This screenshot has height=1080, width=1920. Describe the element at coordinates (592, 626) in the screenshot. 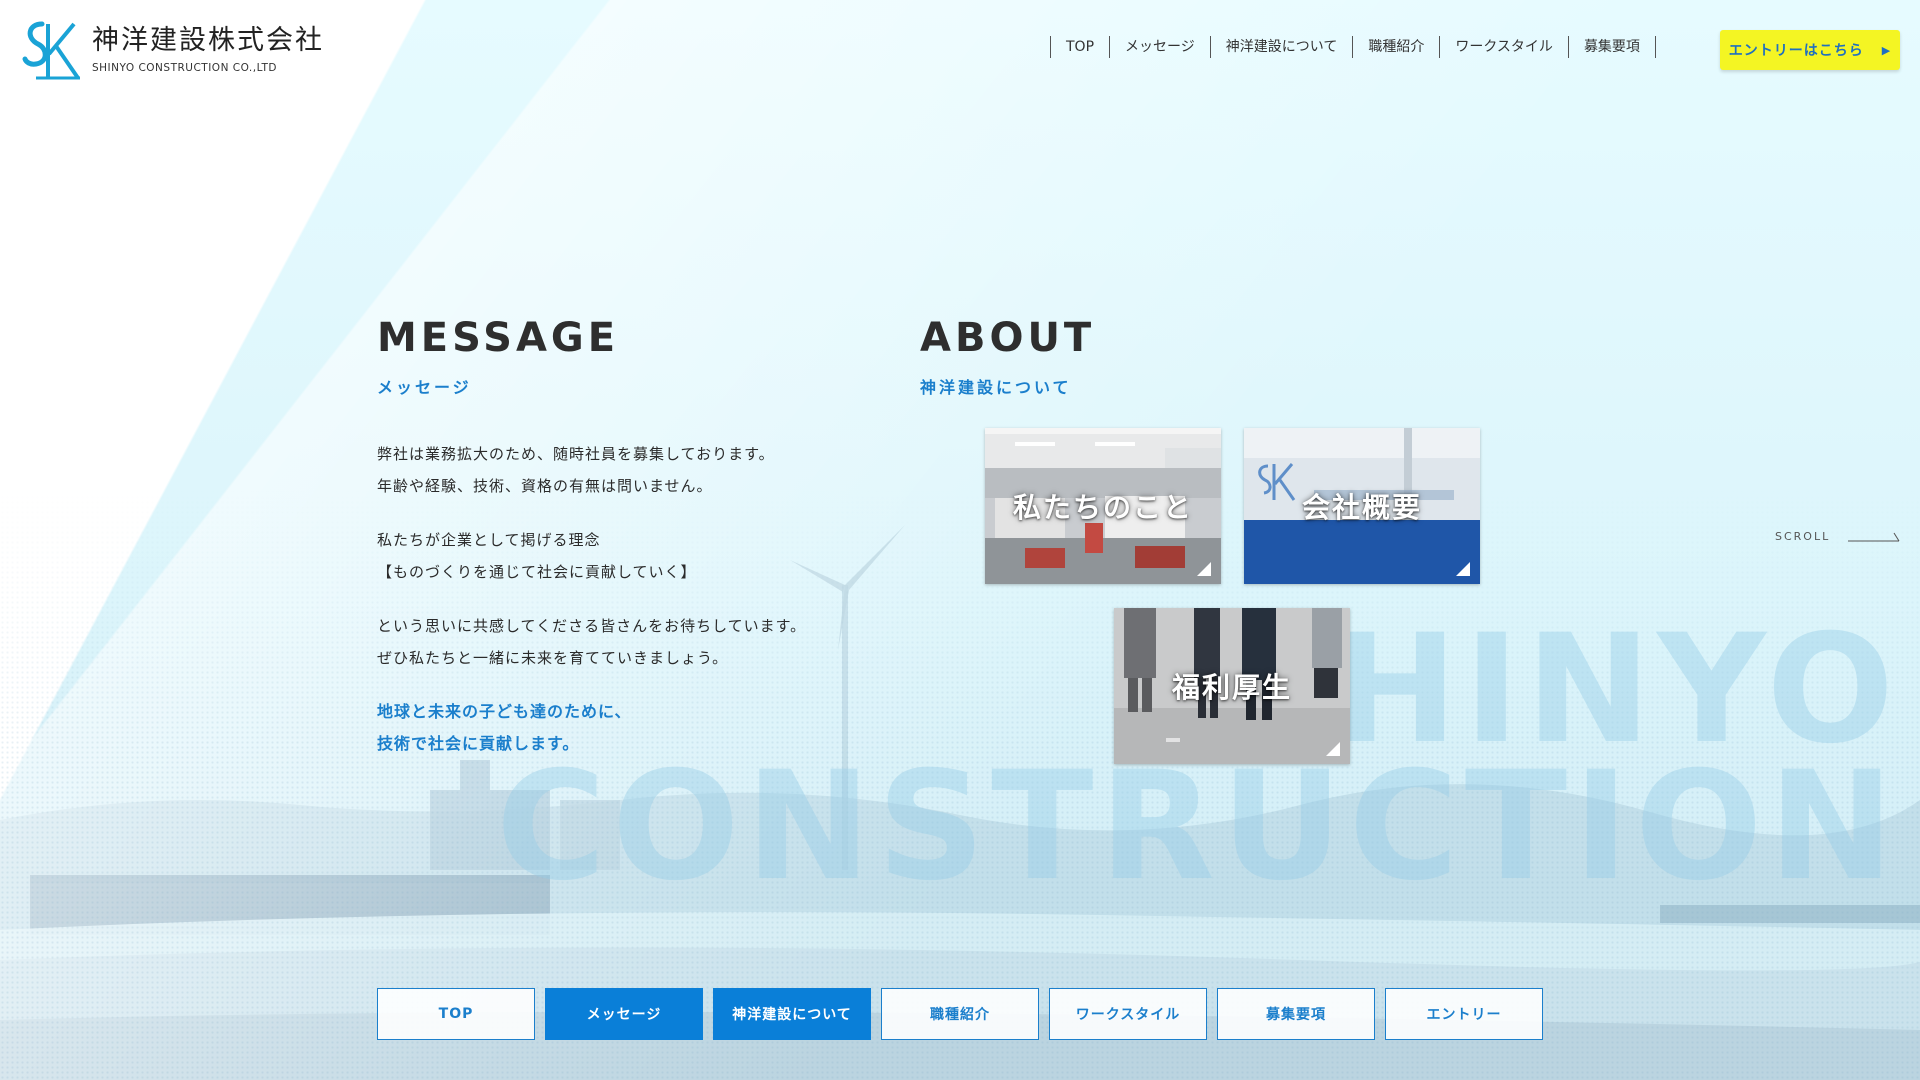

I see `message-line: という思いに共感してくださる皆さんをお待ちしています。` at that location.